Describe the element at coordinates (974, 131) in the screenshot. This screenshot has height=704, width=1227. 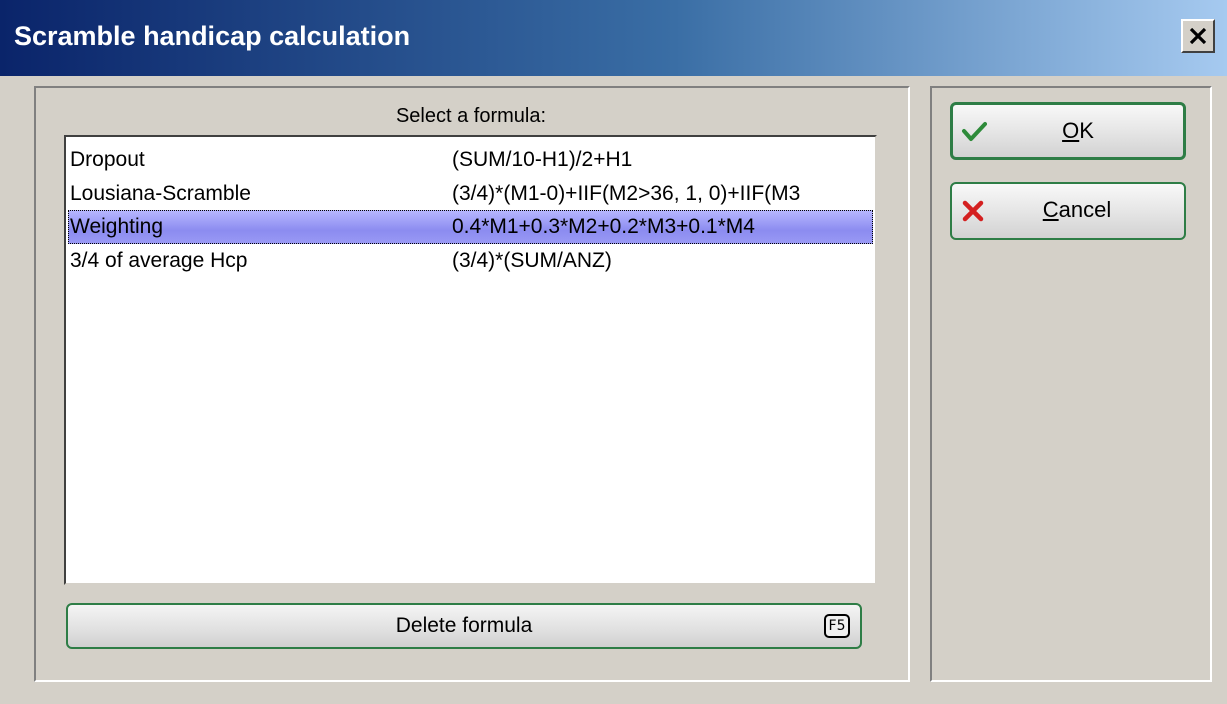
I see `checkmark-icon` at that location.